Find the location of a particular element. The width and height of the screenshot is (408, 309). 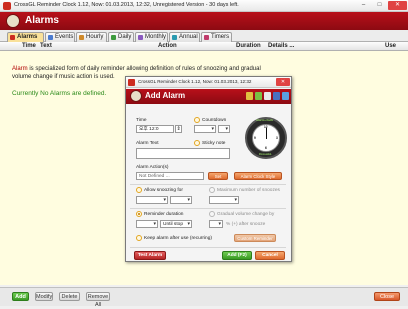

annual-icon is located at coordinates (174, 37).